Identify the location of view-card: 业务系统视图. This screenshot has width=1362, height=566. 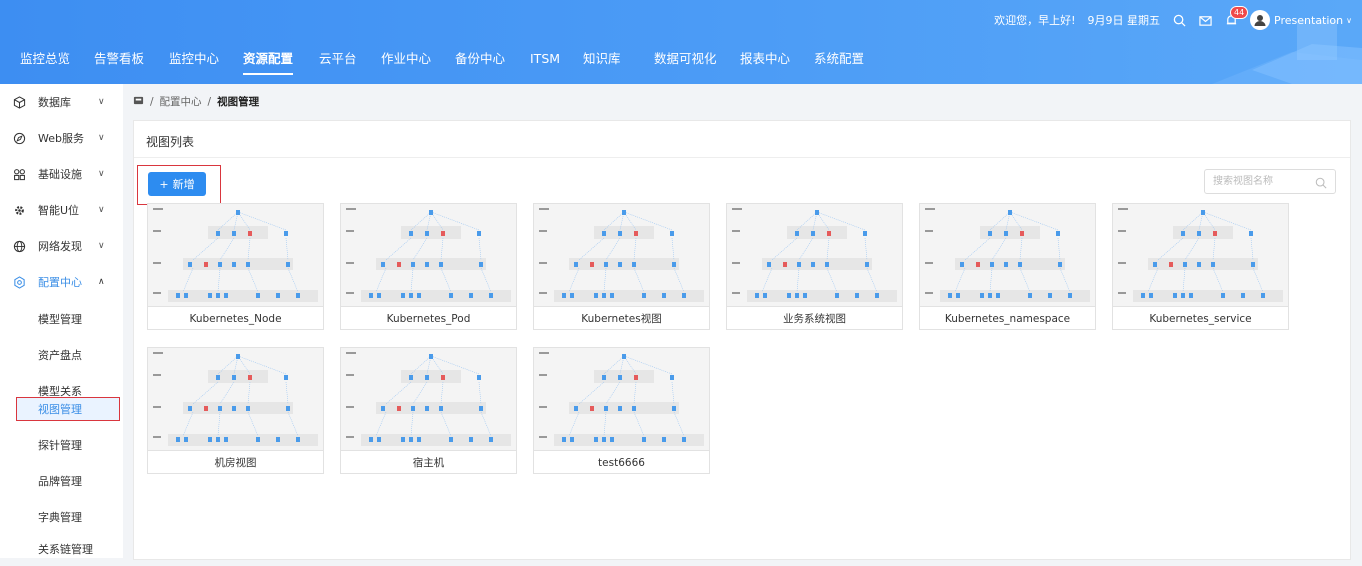
(814, 266).